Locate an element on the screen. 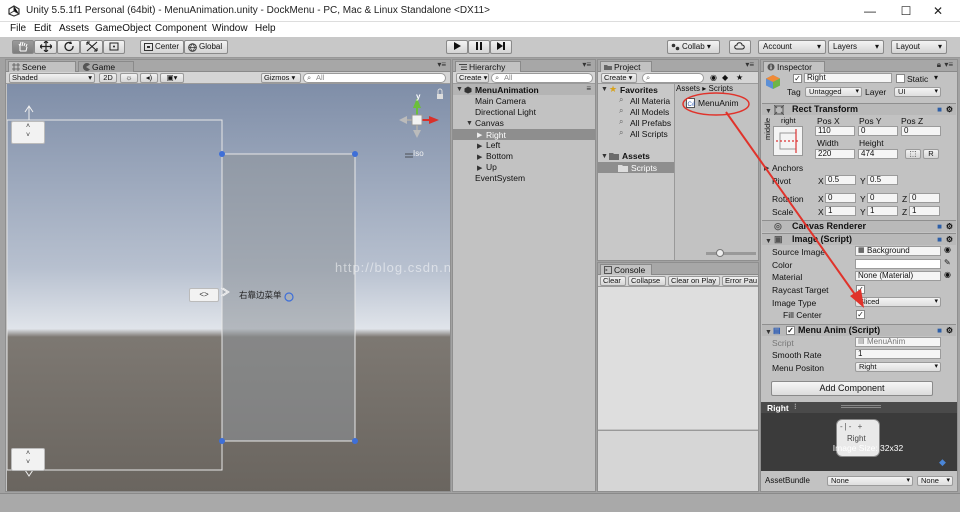 The image size is (960, 512). hierarchy-item-directional-light: Directional Light is located at coordinates (505, 112).